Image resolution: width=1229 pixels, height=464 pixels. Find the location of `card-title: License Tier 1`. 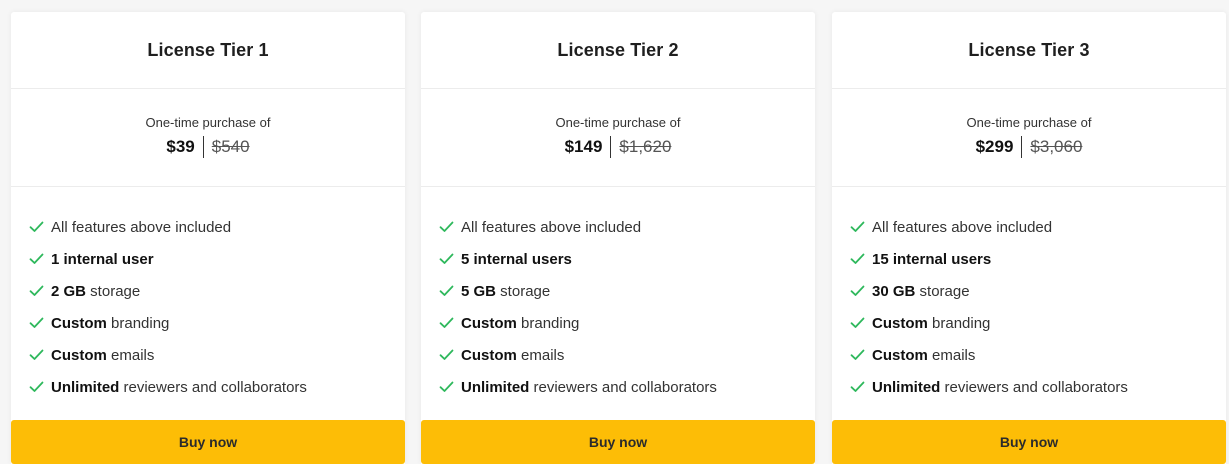

card-title: License Tier 1 is located at coordinates (208, 49).